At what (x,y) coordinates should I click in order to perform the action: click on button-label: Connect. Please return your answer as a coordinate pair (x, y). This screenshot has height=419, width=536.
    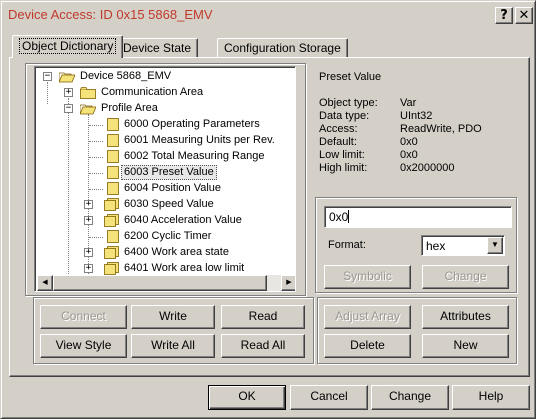
    Looking at the image, I should click on (83, 316).